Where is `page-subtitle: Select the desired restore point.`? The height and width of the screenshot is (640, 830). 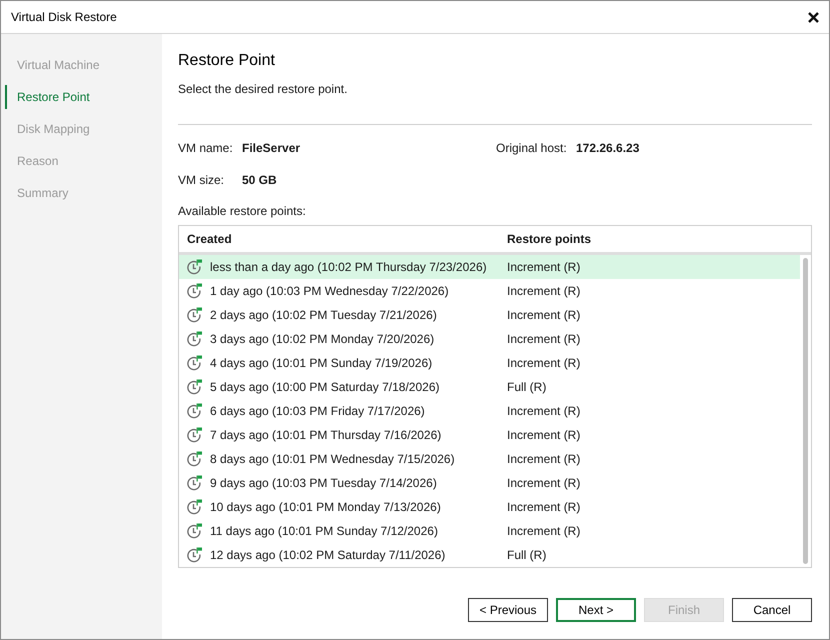
page-subtitle: Select the desired restore point. is located at coordinates (263, 89).